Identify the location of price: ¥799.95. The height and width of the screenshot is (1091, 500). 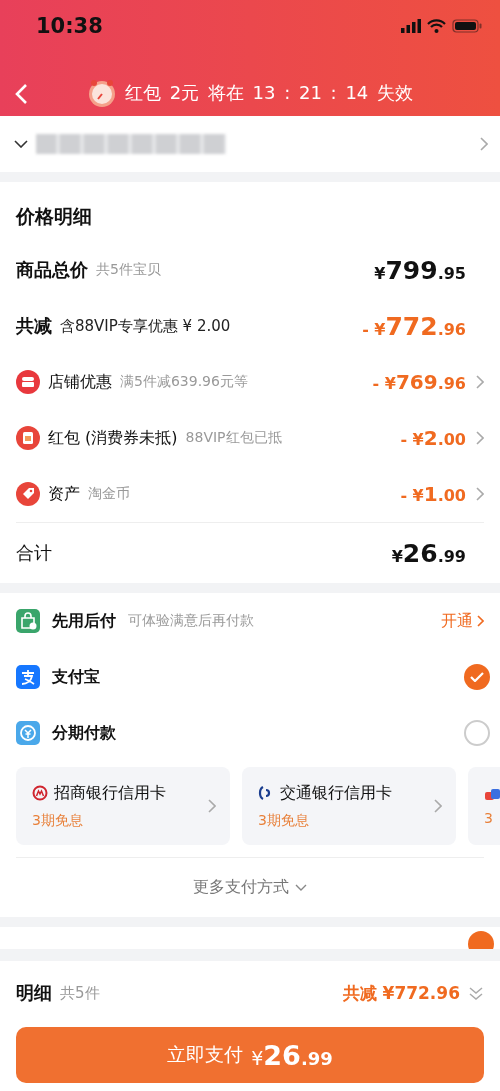
(420, 270).